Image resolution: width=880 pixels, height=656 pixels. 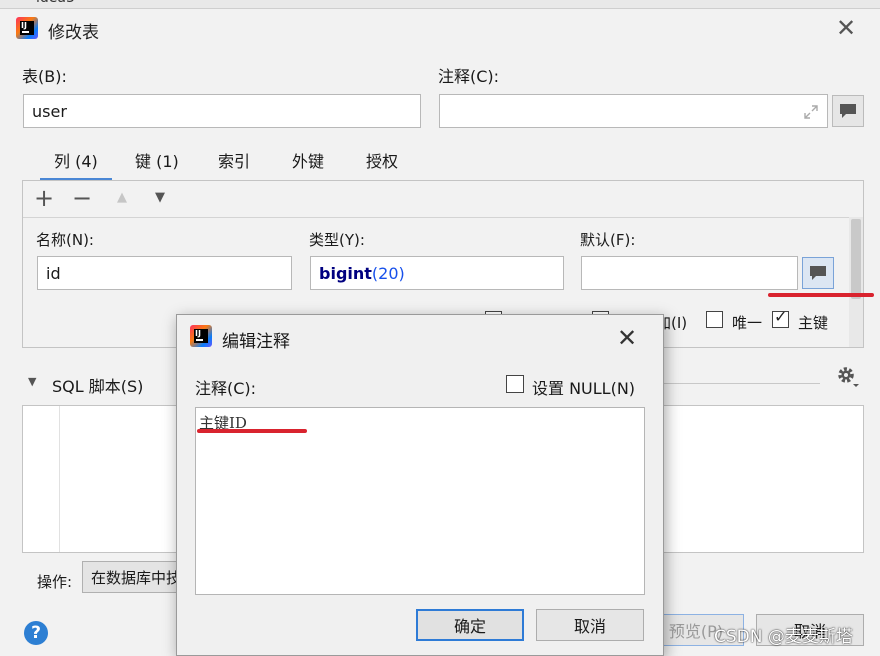 I want to click on primary-key-checkbox, so click(x=780, y=317).